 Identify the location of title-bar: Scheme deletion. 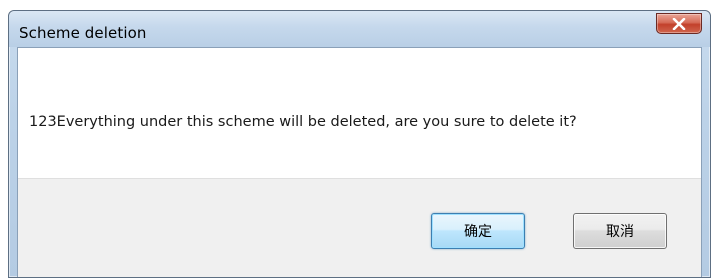
(359, 29).